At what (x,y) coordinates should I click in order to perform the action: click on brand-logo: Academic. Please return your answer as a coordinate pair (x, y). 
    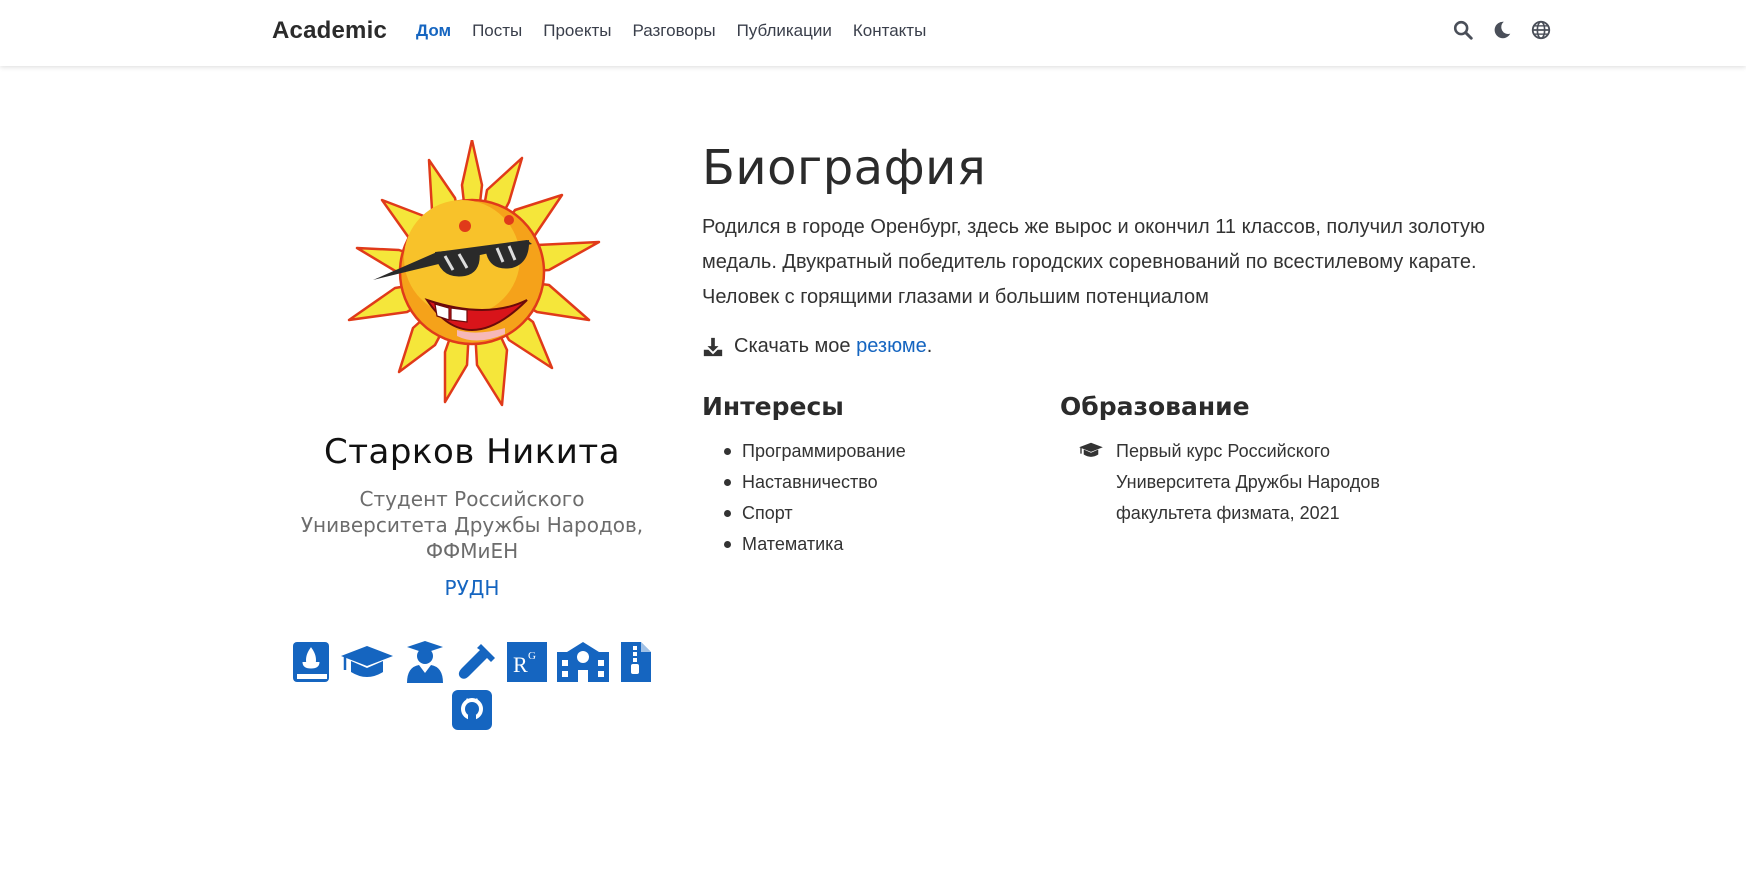
    Looking at the image, I should click on (329, 31).